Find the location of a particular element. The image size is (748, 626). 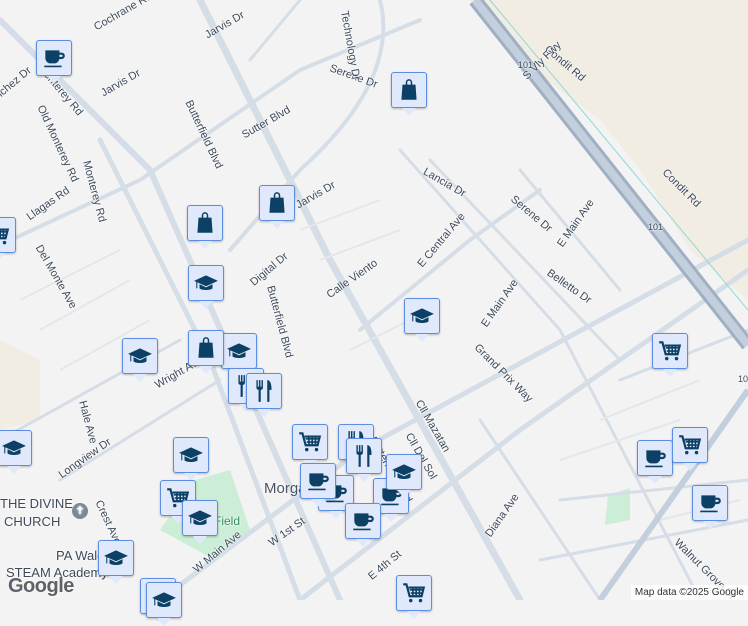

map-attribution: Map data ©2025 Google is located at coordinates (689, 592).